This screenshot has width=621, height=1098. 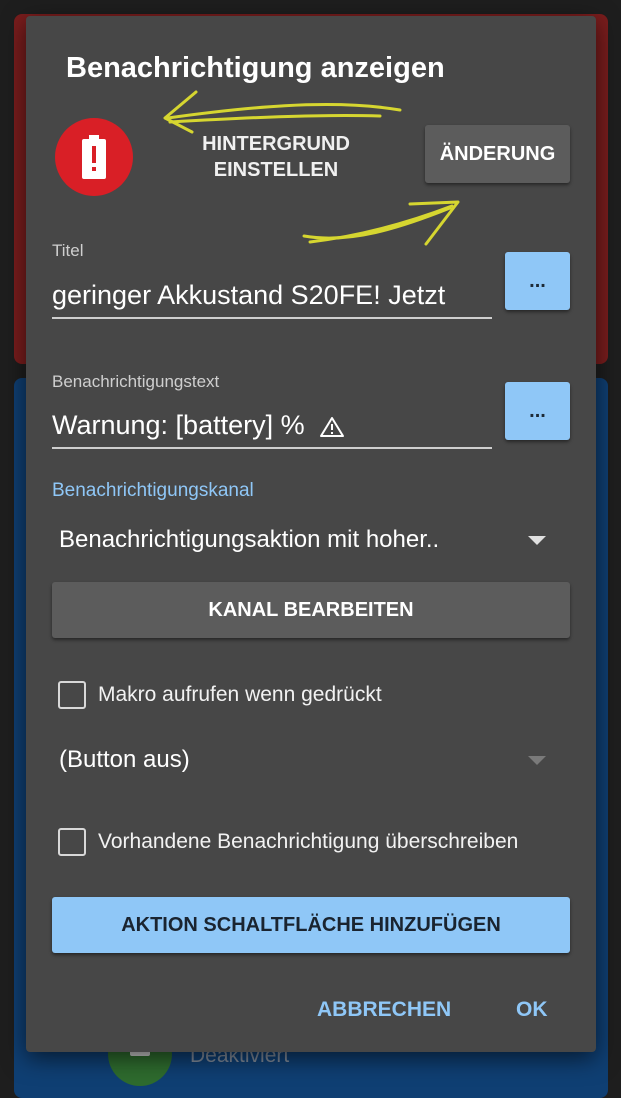 I want to click on ok-button: OK, so click(x=532, y=1010).